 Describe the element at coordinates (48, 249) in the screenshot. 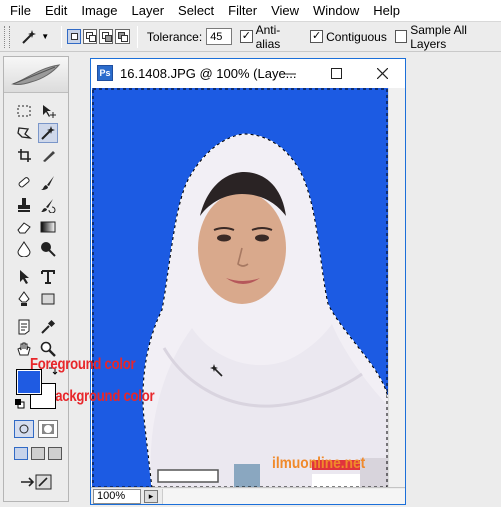

I see `dodge-icon` at that location.